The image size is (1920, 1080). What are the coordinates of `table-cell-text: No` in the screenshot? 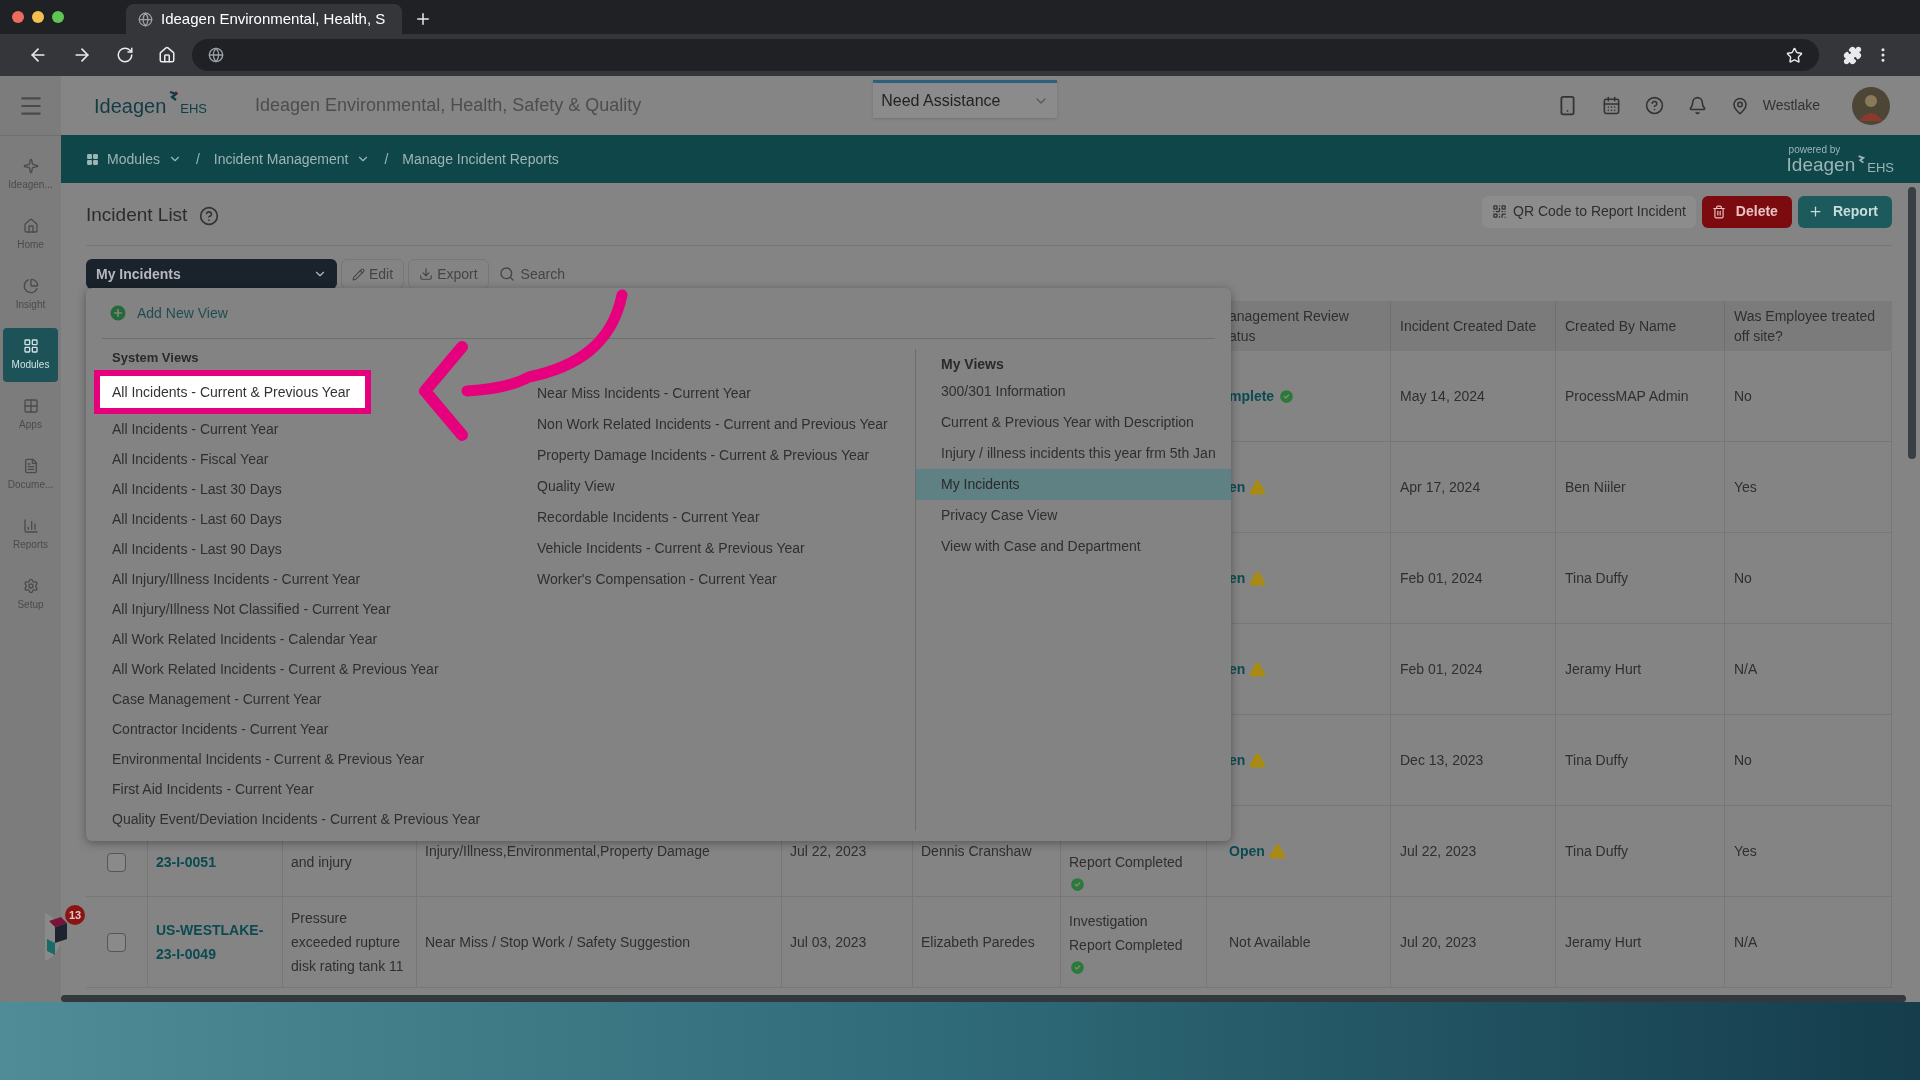 It's located at (1743, 578).